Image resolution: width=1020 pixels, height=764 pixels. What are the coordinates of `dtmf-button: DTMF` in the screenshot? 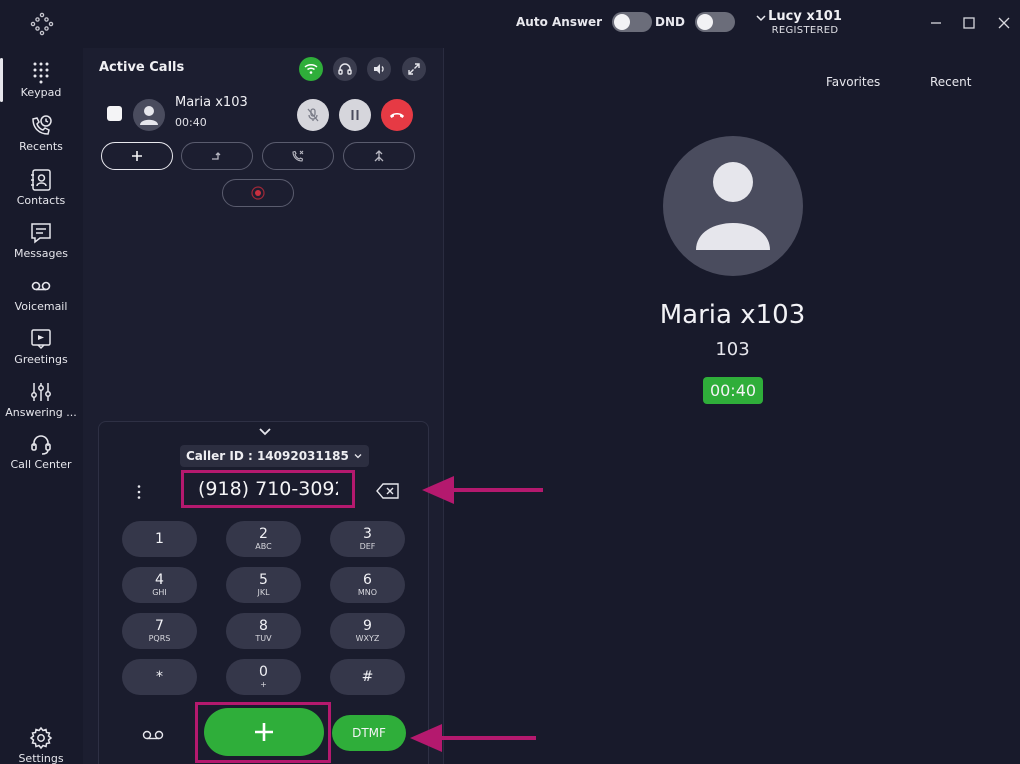 It's located at (369, 733).